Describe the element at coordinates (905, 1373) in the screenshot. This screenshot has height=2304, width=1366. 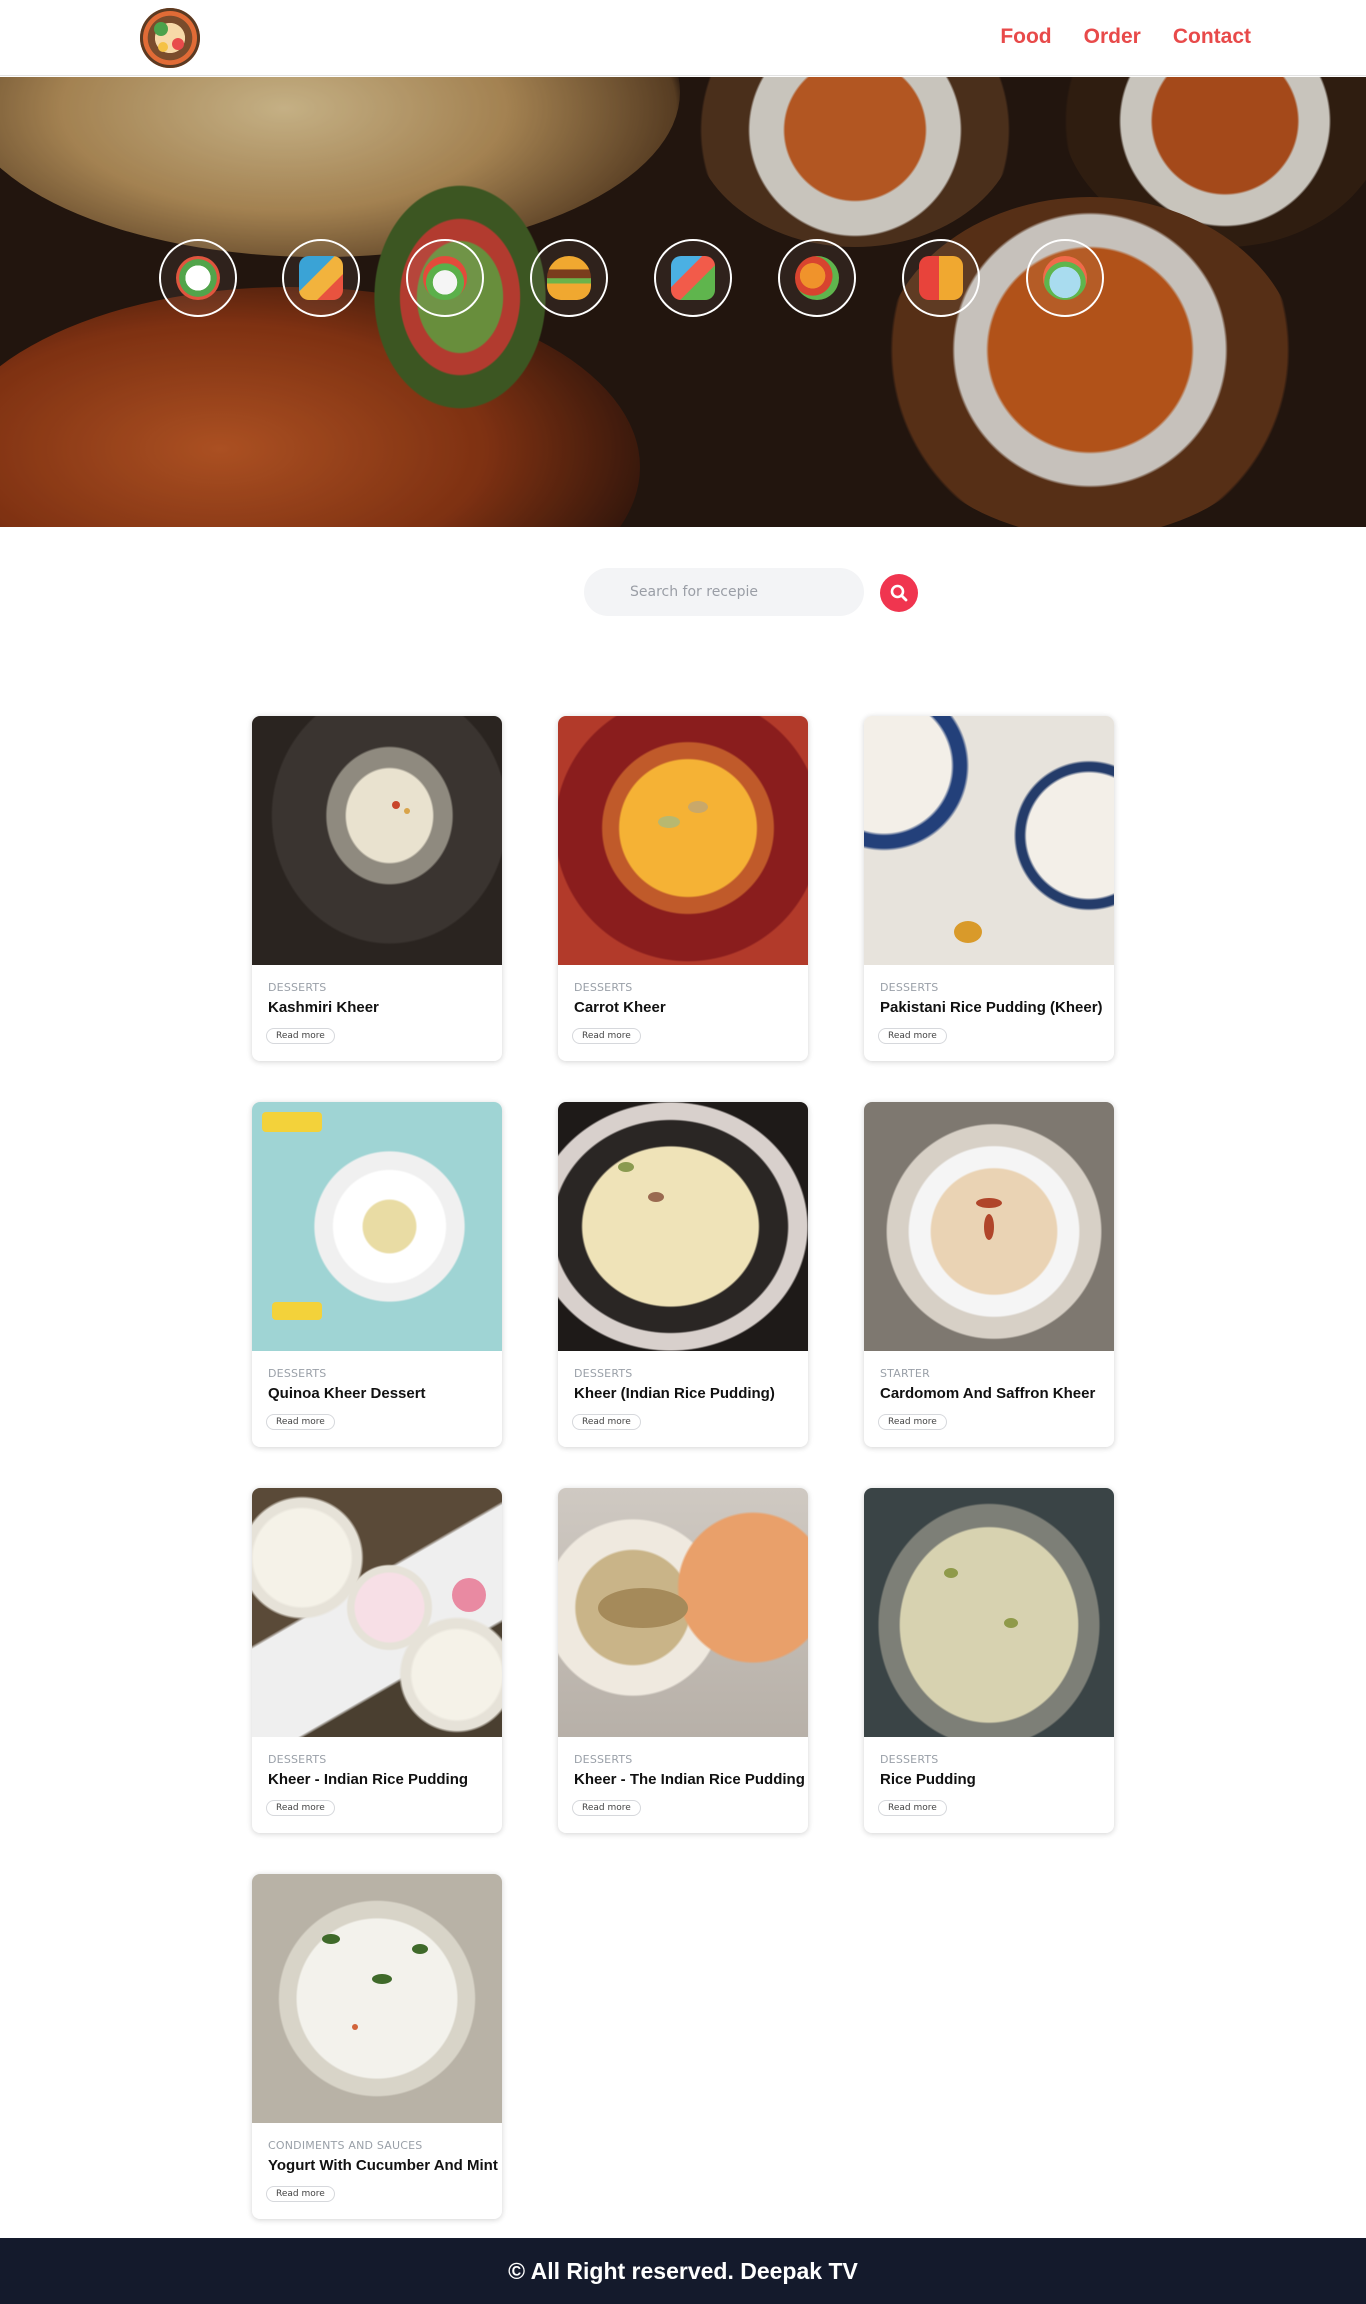
I see `recipe-category: STARTER` at that location.